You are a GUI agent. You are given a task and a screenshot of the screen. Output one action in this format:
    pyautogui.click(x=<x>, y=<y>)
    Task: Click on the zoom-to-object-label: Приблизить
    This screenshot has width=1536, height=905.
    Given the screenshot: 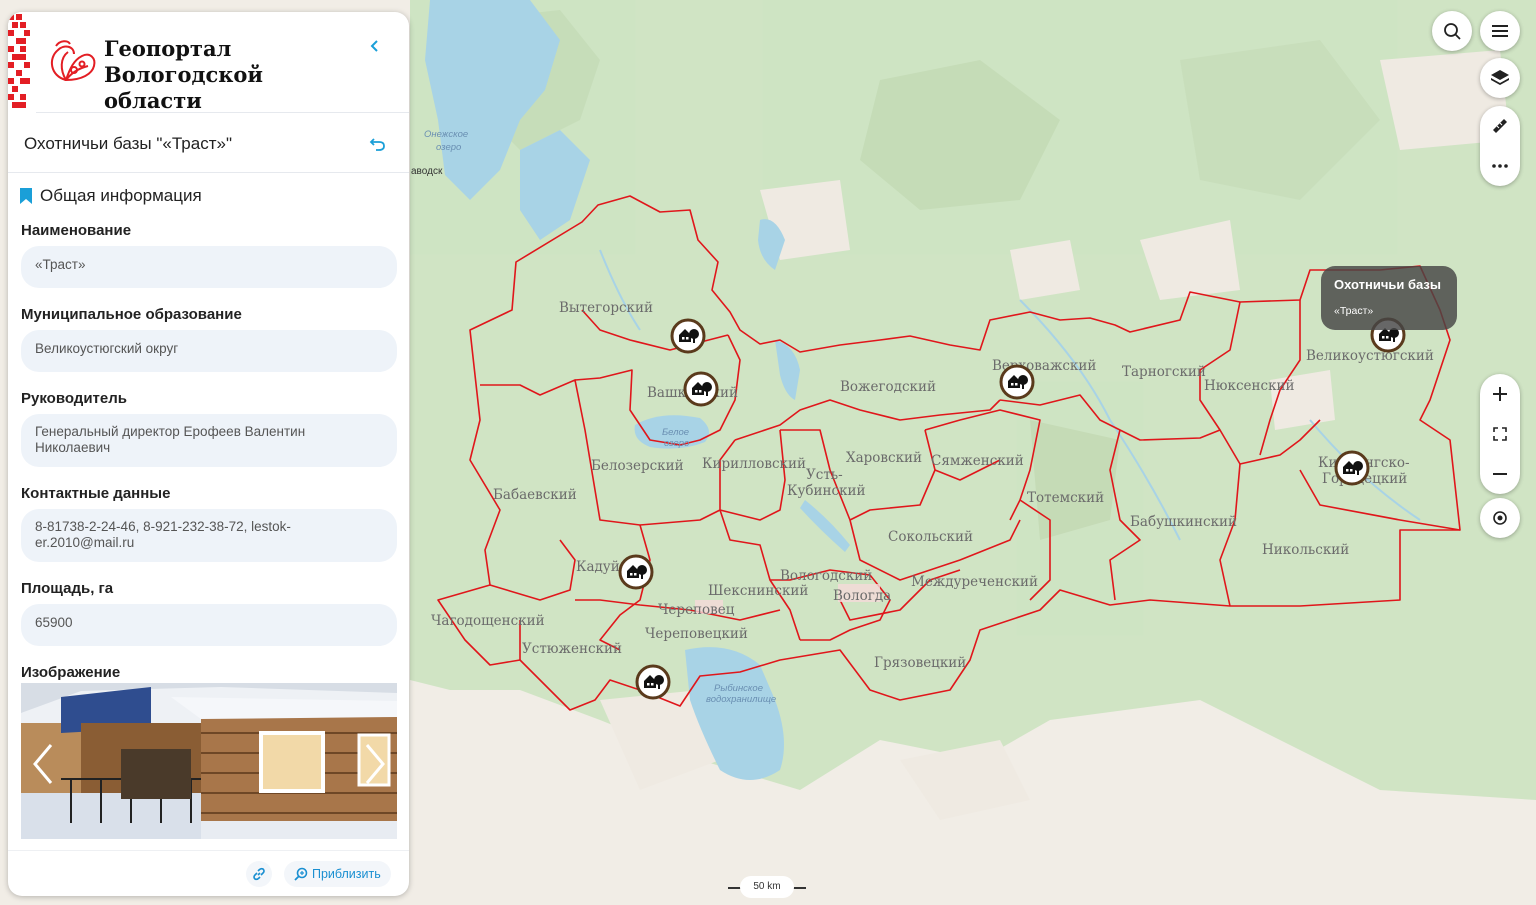 What is the action you would take?
    pyautogui.click(x=346, y=874)
    